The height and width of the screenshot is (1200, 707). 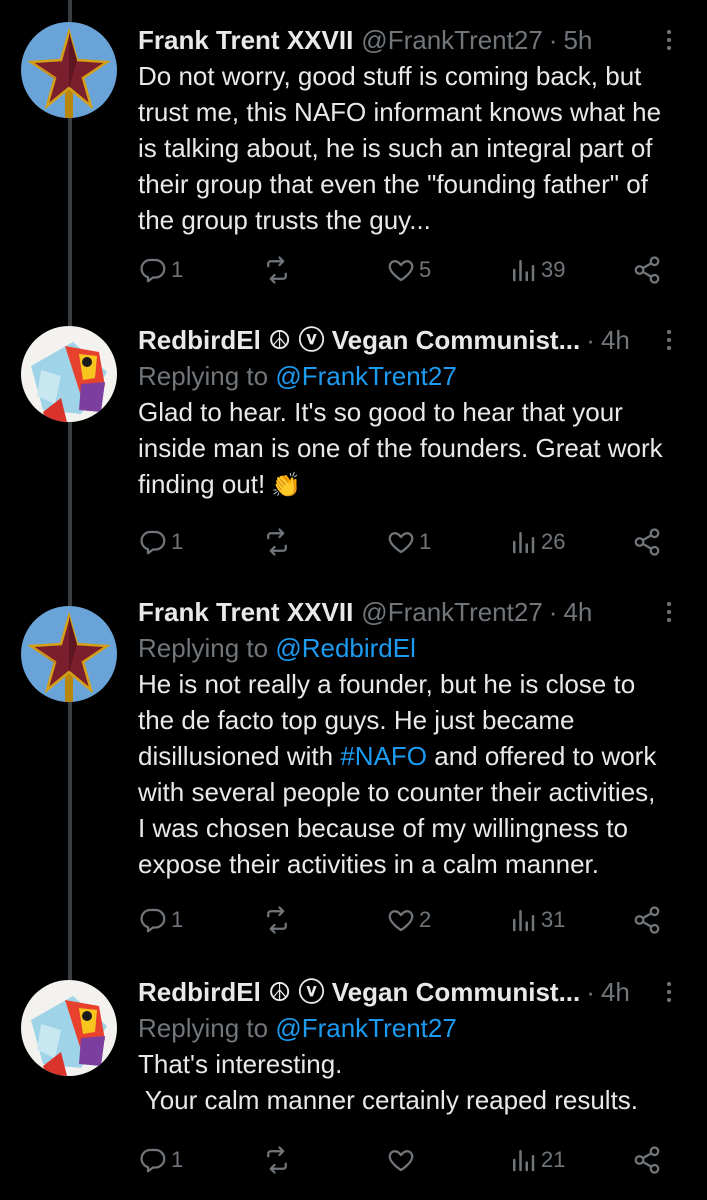 What do you see at coordinates (286, 485) in the screenshot?
I see `clapping-hands-emoji: 👏` at bounding box center [286, 485].